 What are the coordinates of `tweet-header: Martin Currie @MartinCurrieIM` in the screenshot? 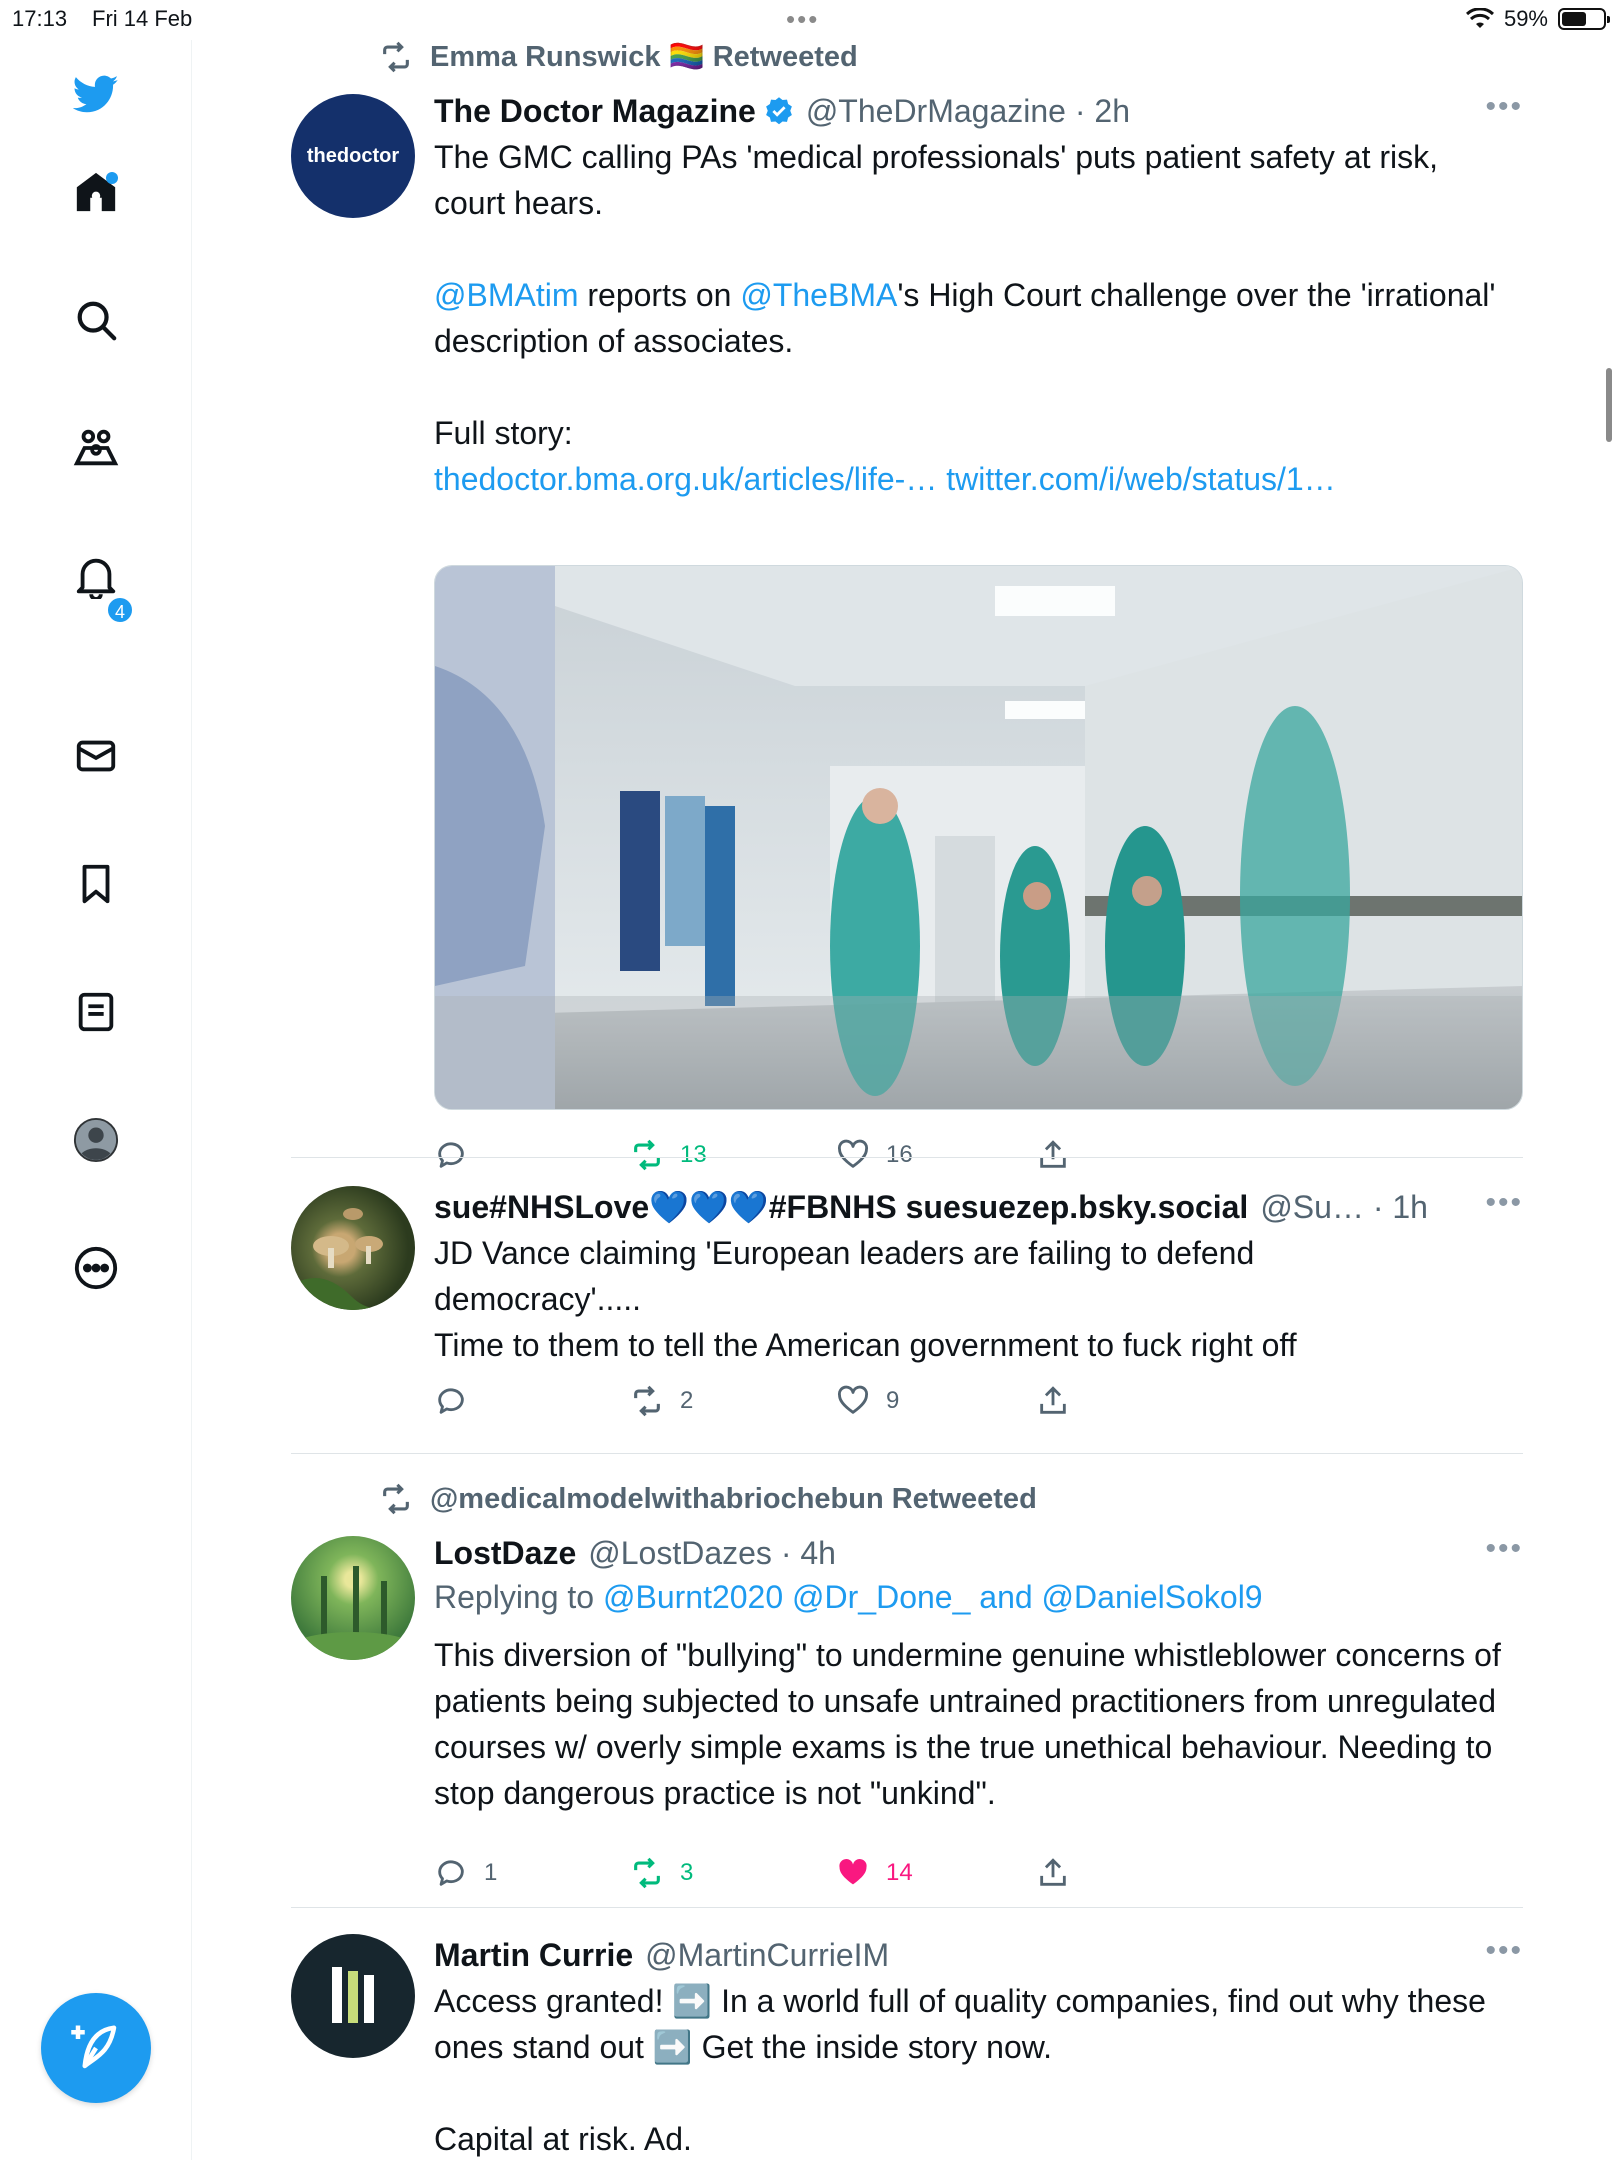 It's located at (978, 1955).